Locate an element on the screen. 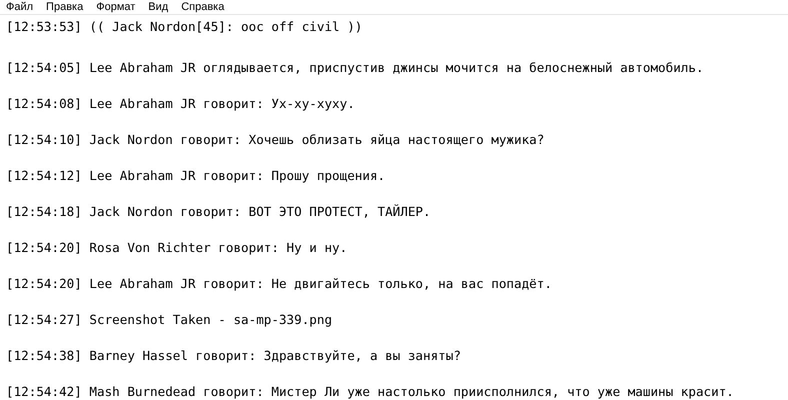 This screenshot has width=788, height=400. menu-item: Формат is located at coordinates (116, 7).